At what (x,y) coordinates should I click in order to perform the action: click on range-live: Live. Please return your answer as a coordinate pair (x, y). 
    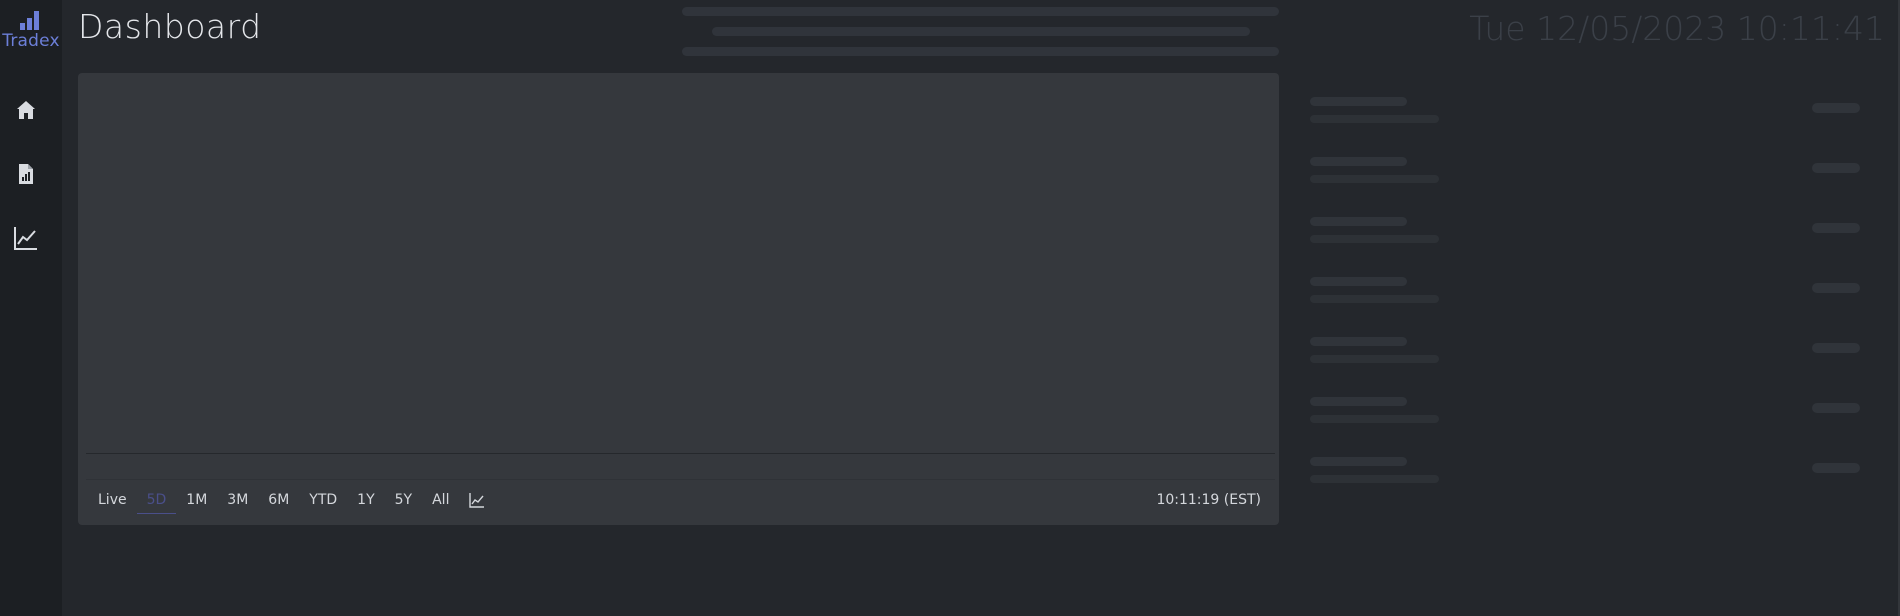
    Looking at the image, I should click on (112, 500).